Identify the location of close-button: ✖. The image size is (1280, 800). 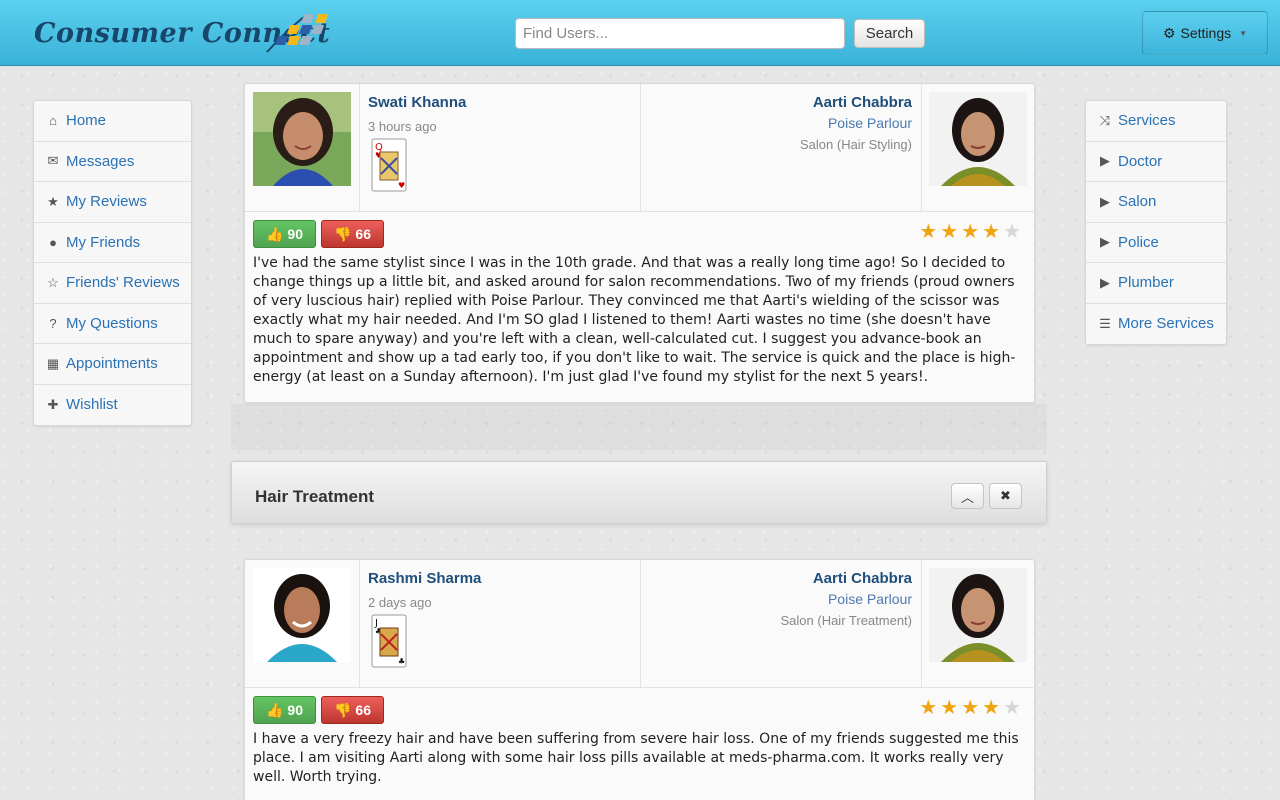
(1005, 496).